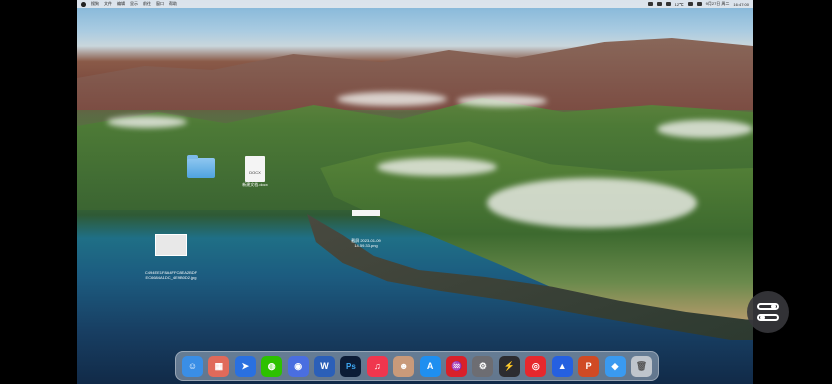  What do you see at coordinates (417, 366) in the screenshot?
I see `dock: ☺ ▦ ➤ ◍ ◉ W Ps ♫ ☻ A ♒ ⚙ ⚡ ◎ ▲ P ◆ 🗑` at bounding box center [417, 366].